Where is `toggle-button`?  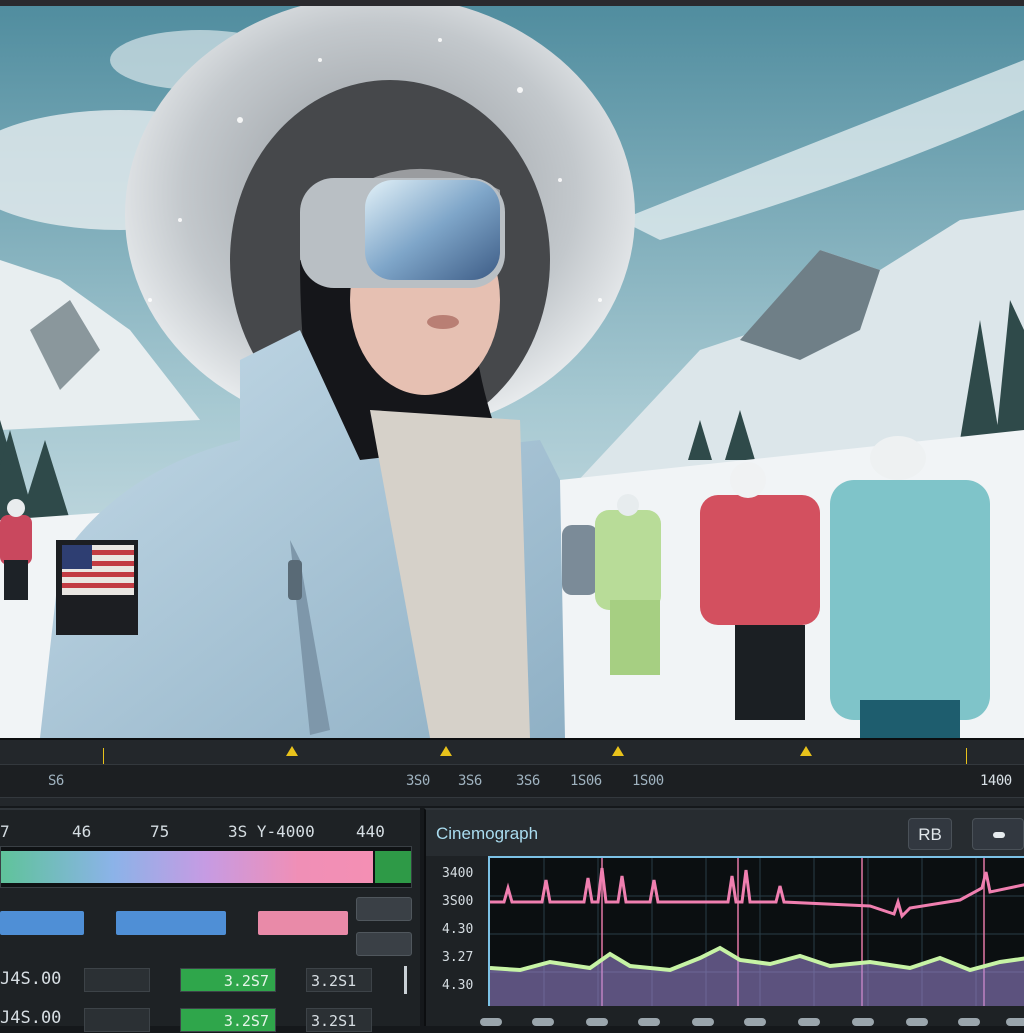 toggle-button is located at coordinates (998, 834).